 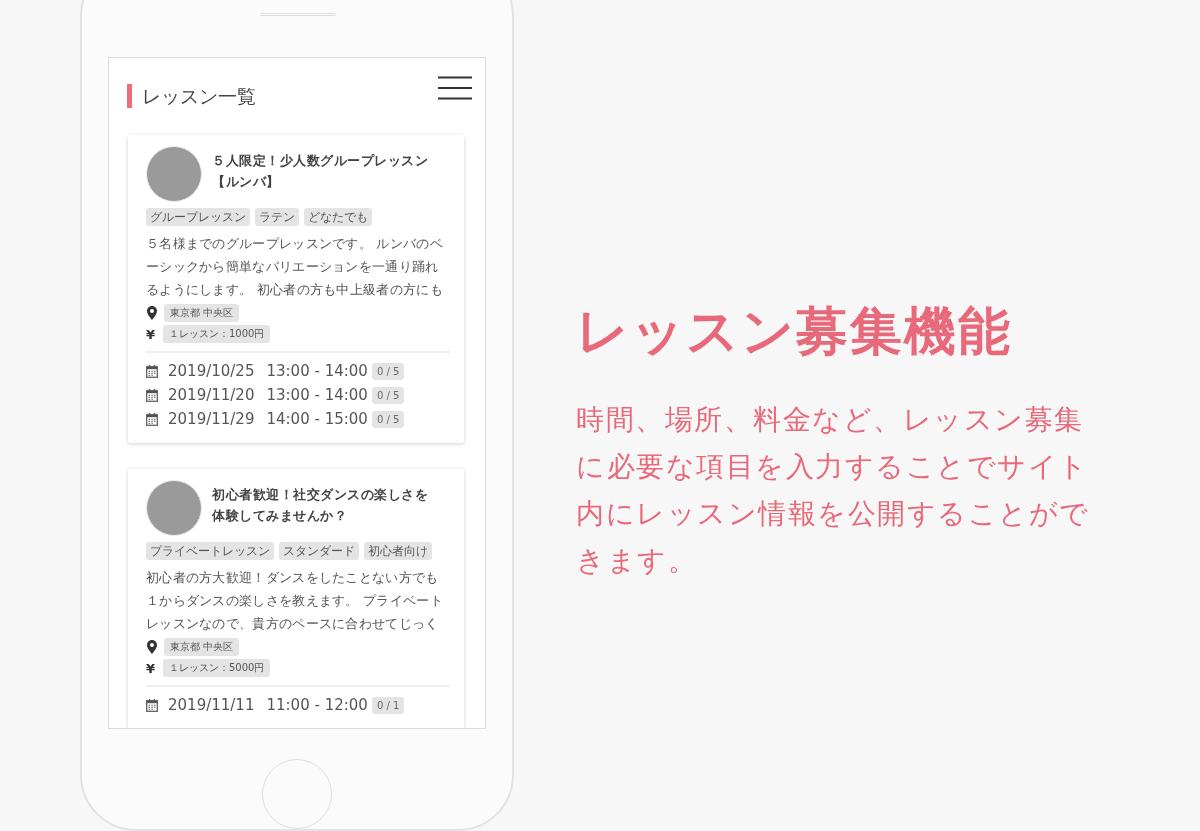 What do you see at coordinates (277, 217) in the screenshot?
I see `tag: ラテン` at bounding box center [277, 217].